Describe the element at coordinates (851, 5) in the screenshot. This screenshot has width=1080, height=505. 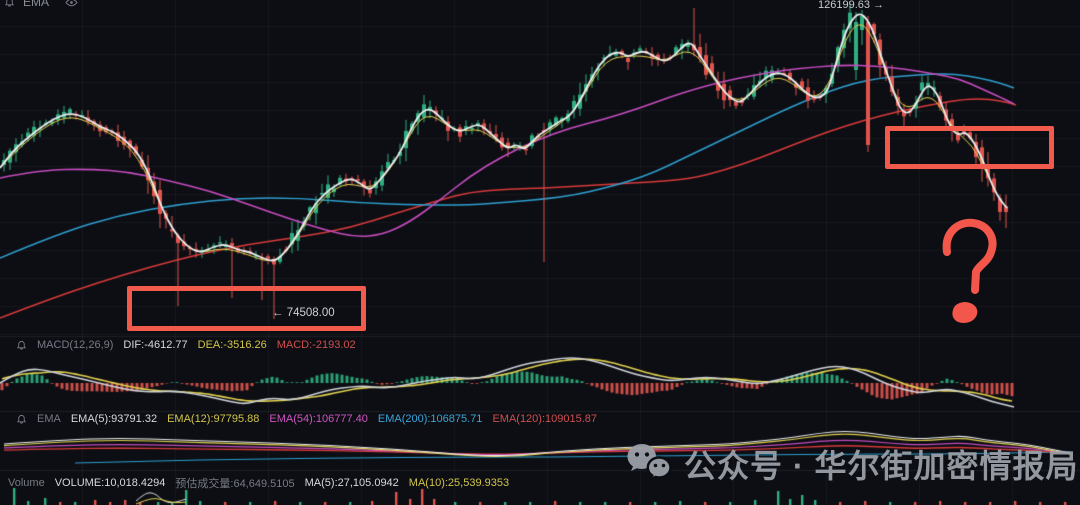
I see `high-price-label: 126199.63 →` at that location.